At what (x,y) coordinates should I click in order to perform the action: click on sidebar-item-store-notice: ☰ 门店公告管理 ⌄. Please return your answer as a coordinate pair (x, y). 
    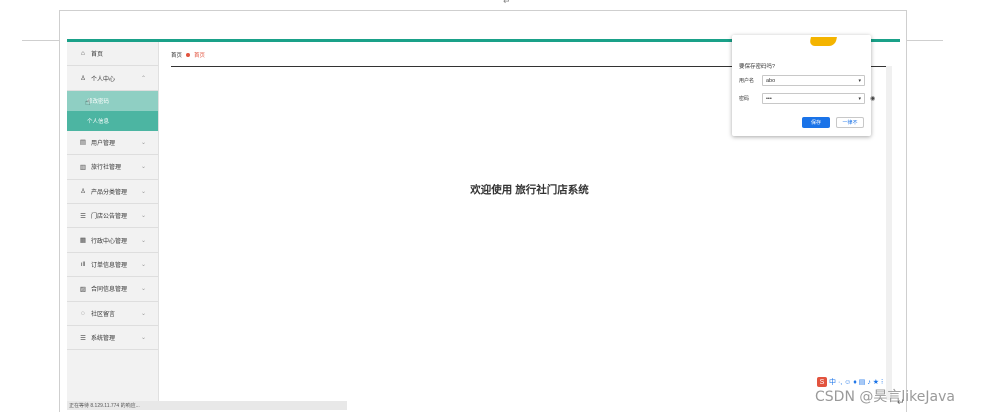
    Looking at the image, I should click on (112, 216).